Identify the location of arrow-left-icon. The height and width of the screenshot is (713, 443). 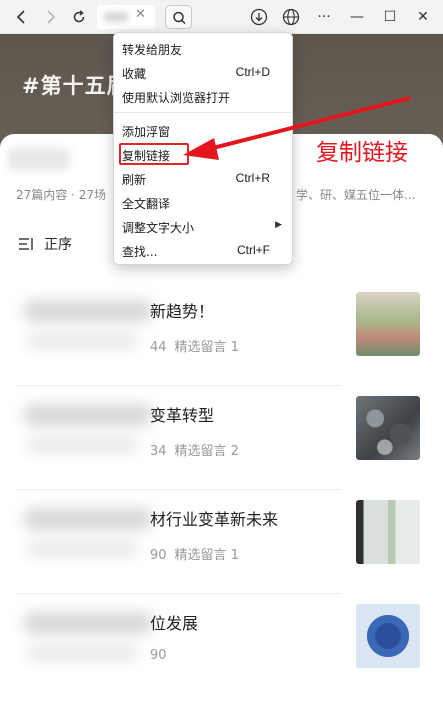
(20, 17).